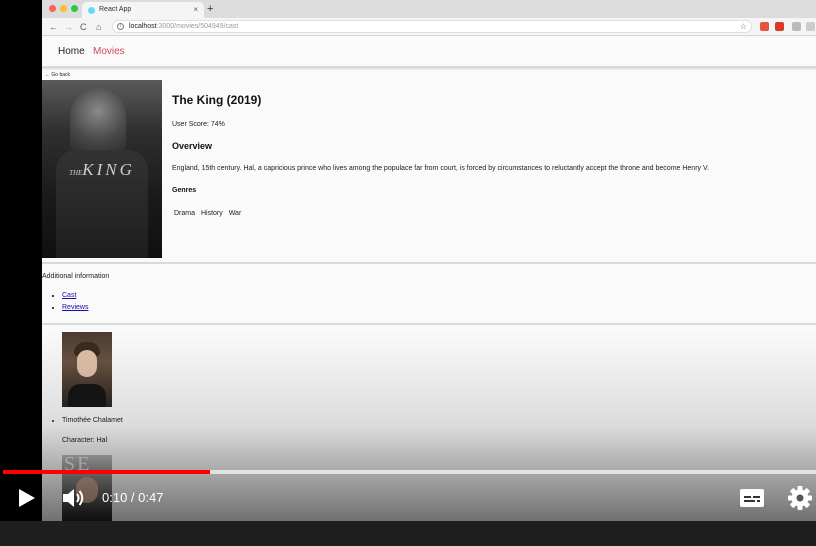  I want to click on reviews-link: Reviews, so click(75, 307).